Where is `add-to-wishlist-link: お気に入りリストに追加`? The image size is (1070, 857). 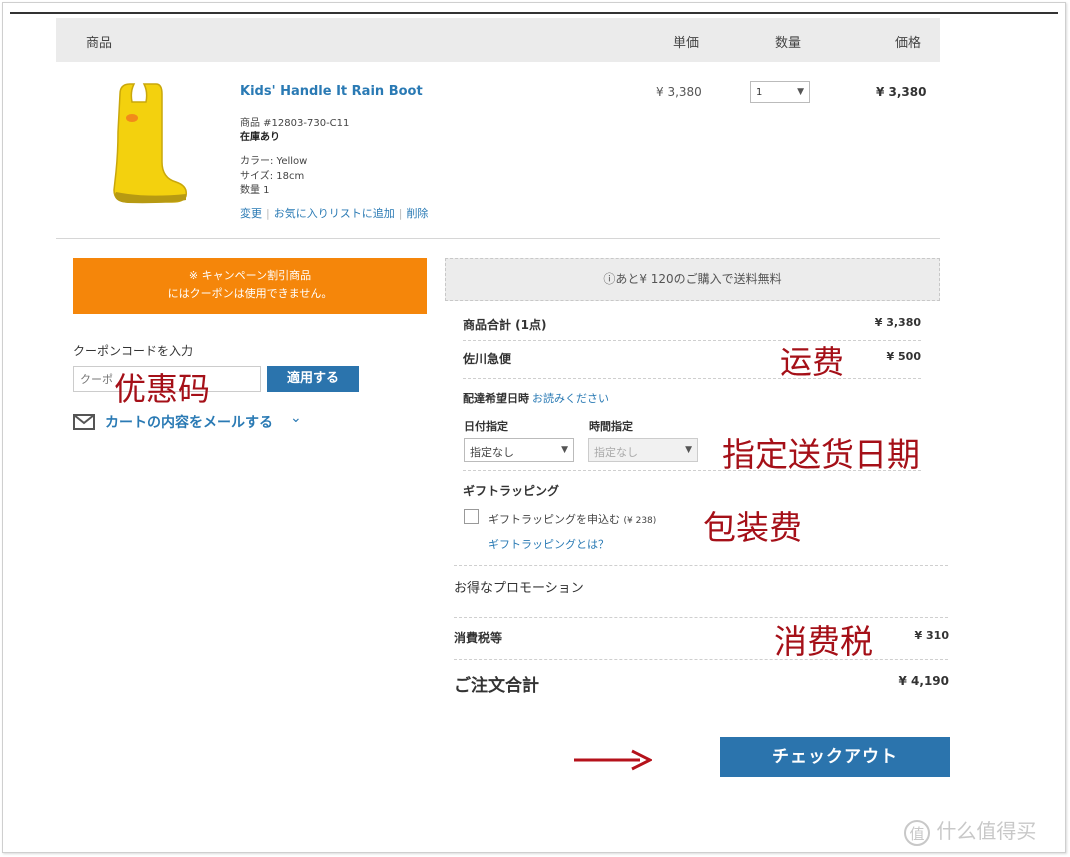 add-to-wishlist-link: お気に入りリストに追加 is located at coordinates (334, 213).